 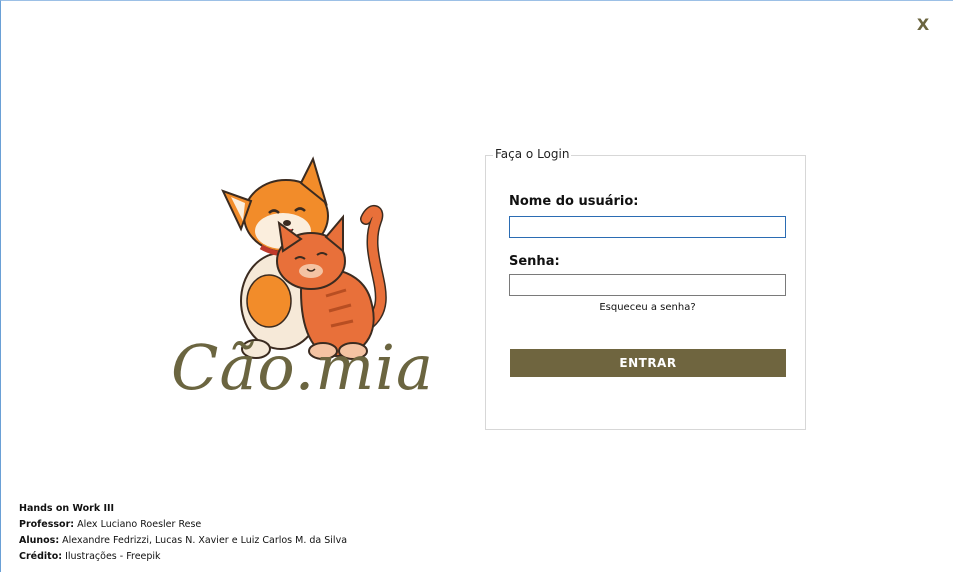 I want to click on professor-key: Professor:, so click(x=47, y=524).